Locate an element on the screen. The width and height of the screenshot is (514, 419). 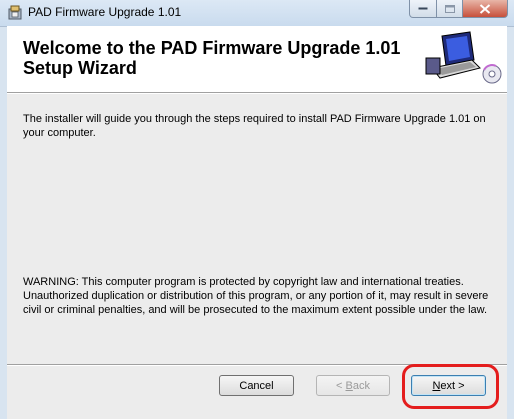
red-highlight-annotation is located at coordinates (450, 386).